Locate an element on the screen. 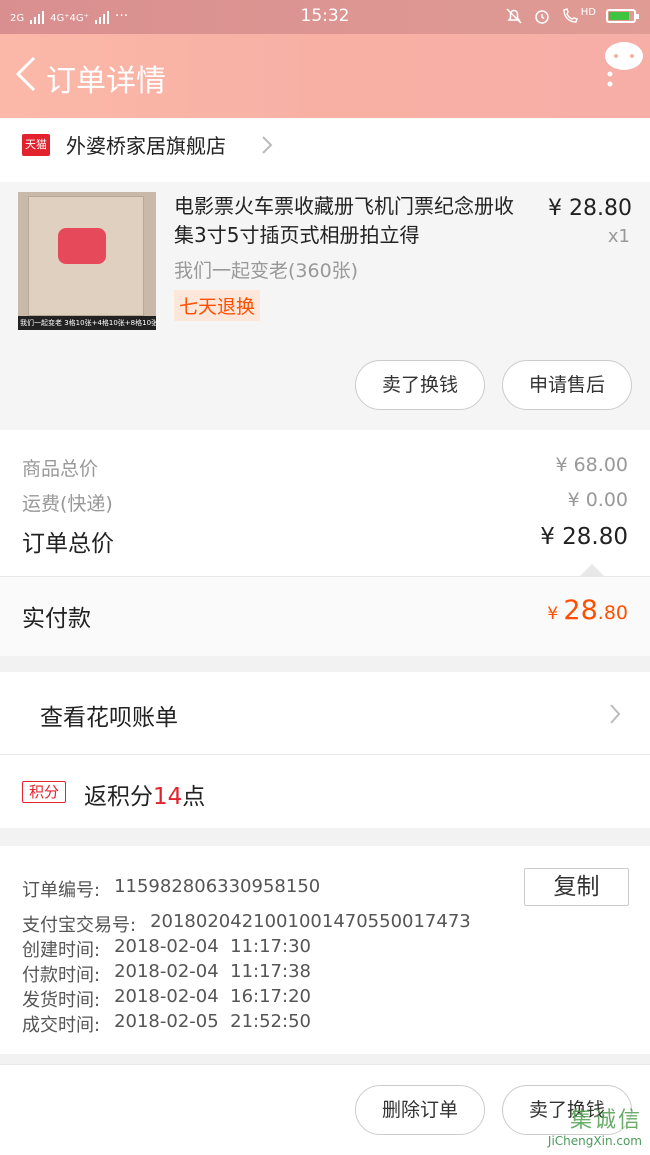  alipay-trade-row: 支付宝交易号: 2018020421001001470550017473 is located at coordinates (246, 924).